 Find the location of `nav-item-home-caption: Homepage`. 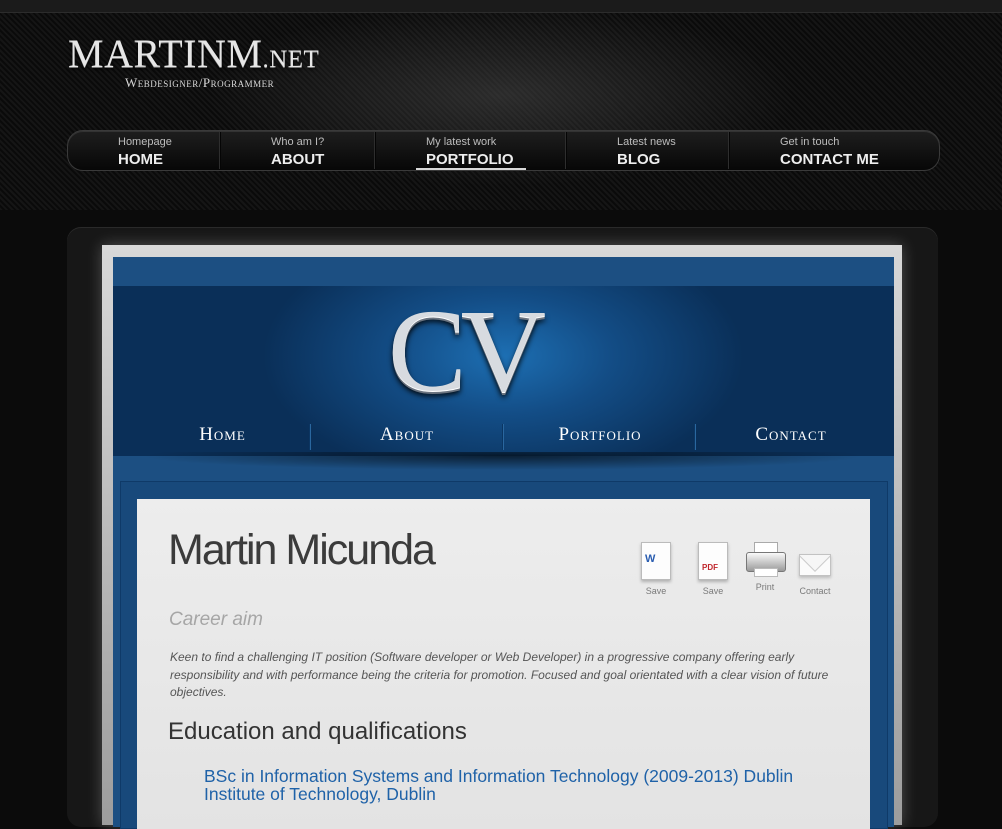

nav-item-home-caption: Homepage is located at coordinates (145, 142).